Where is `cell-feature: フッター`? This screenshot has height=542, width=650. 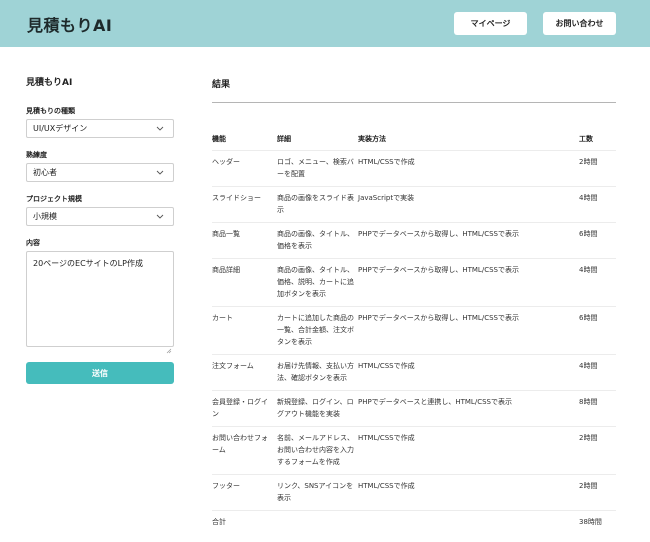
cell-feature: フッター is located at coordinates (244, 492).